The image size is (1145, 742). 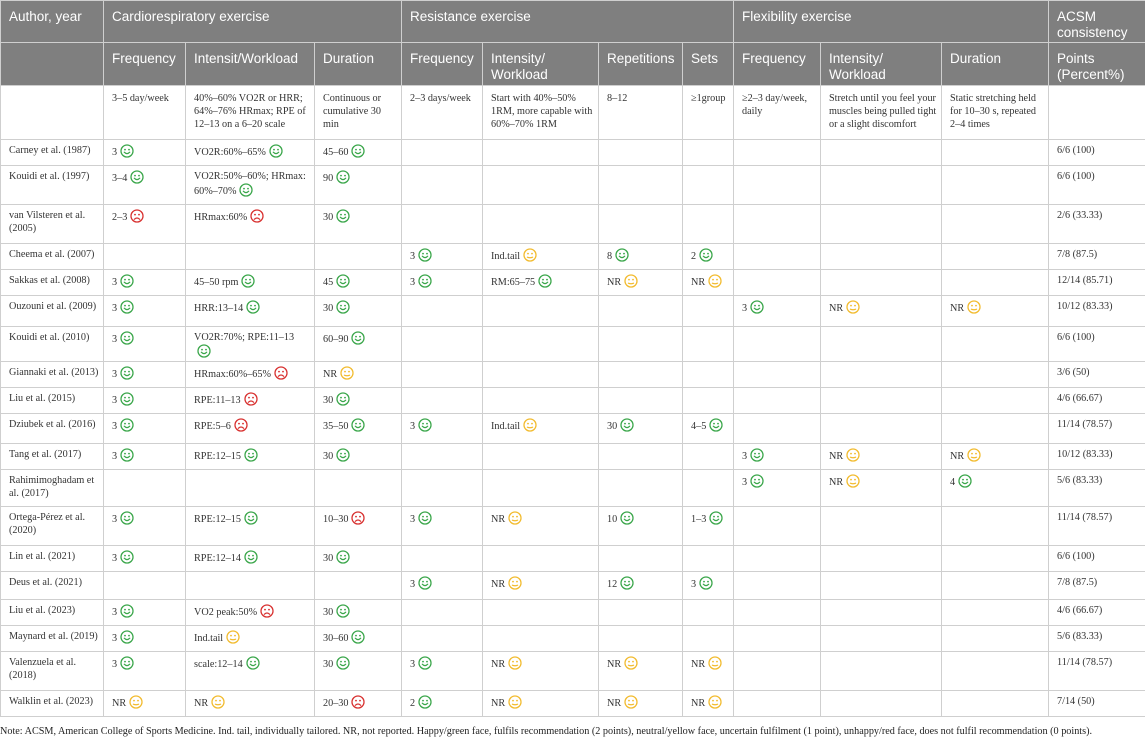 I want to click on author-cell: Walklin et al. (2023), so click(x=52, y=703).